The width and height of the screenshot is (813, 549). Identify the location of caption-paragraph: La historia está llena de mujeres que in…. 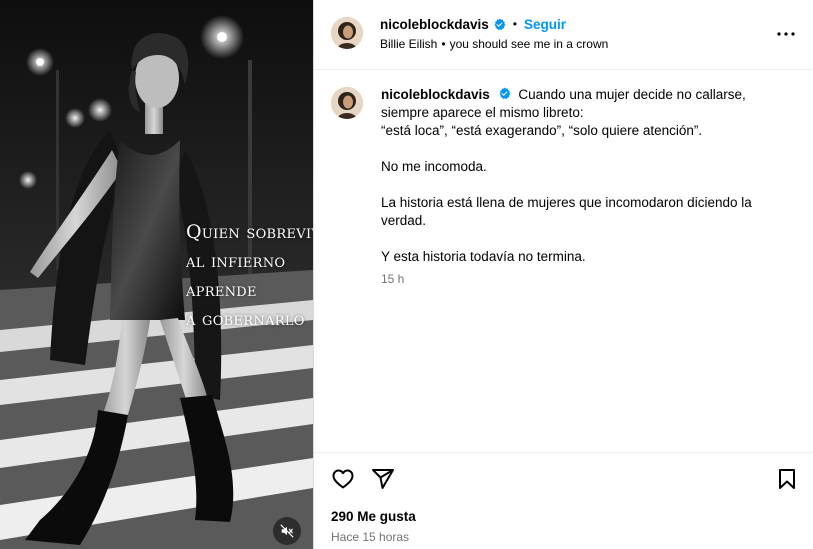
(566, 211).